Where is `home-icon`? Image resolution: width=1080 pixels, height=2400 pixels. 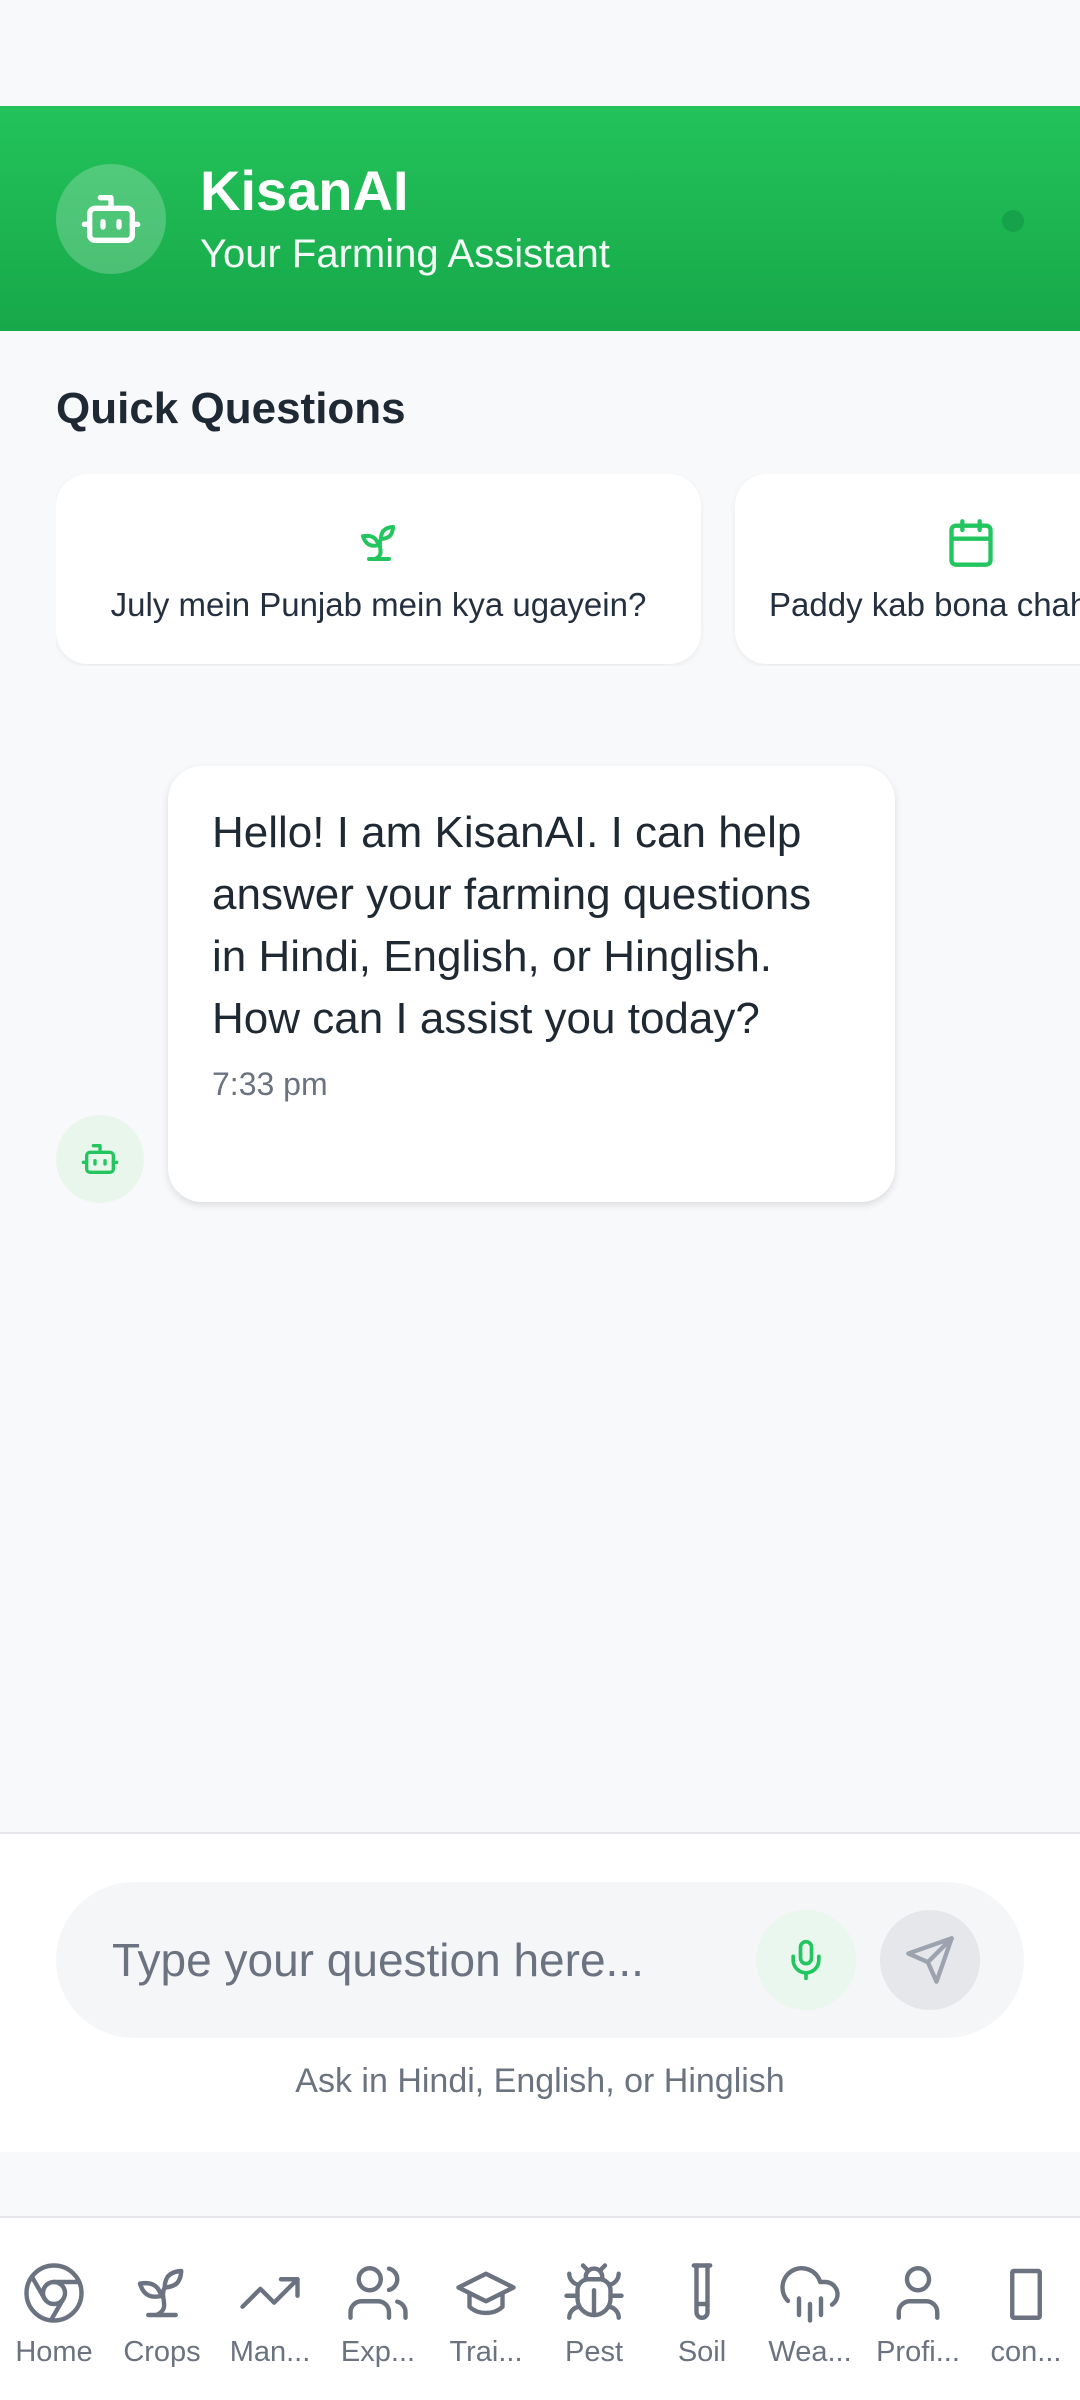 home-icon is located at coordinates (54, 2293).